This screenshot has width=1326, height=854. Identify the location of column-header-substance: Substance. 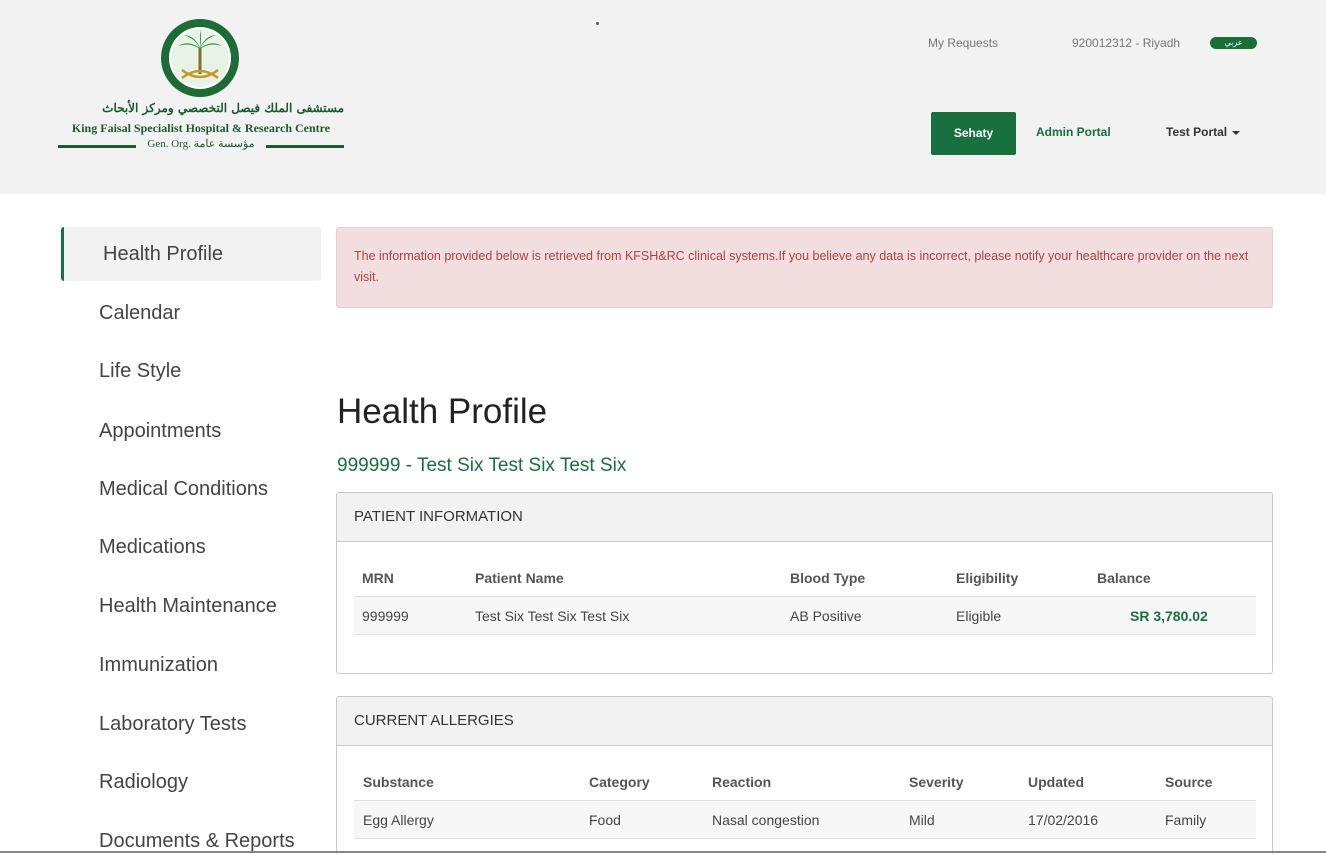
(398, 782).